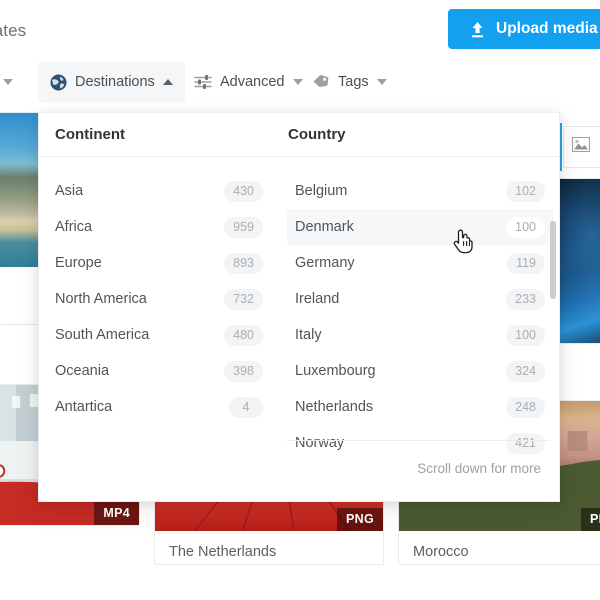 The width and height of the screenshot is (600, 600). What do you see at coordinates (441, 552) in the screenshot?
I see `card-title: Morocco` at bounding box center [441, 552].